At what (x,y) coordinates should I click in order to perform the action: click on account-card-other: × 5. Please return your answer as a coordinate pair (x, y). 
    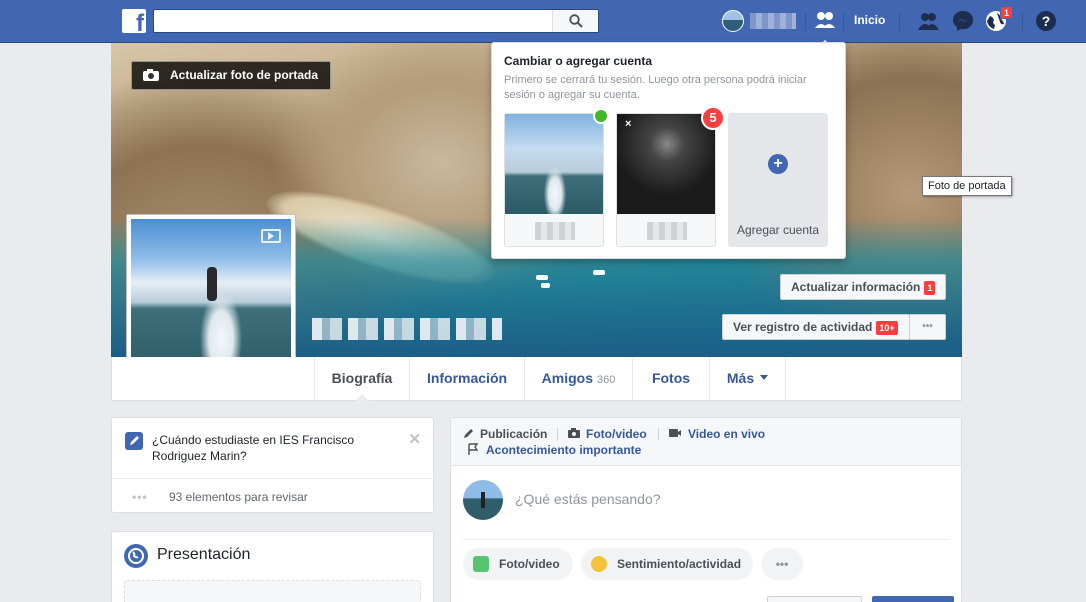
    Looking at the image, I should click on (670, 176).